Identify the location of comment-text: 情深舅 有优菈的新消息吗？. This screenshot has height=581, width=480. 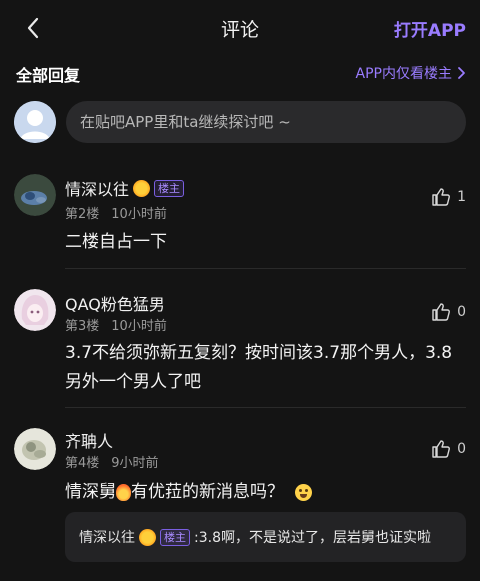
(264, 492).